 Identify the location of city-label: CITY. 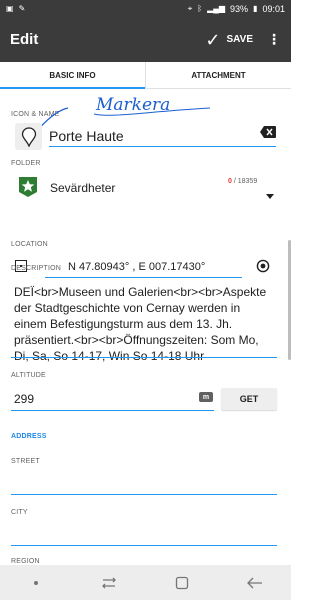
(19, 512).